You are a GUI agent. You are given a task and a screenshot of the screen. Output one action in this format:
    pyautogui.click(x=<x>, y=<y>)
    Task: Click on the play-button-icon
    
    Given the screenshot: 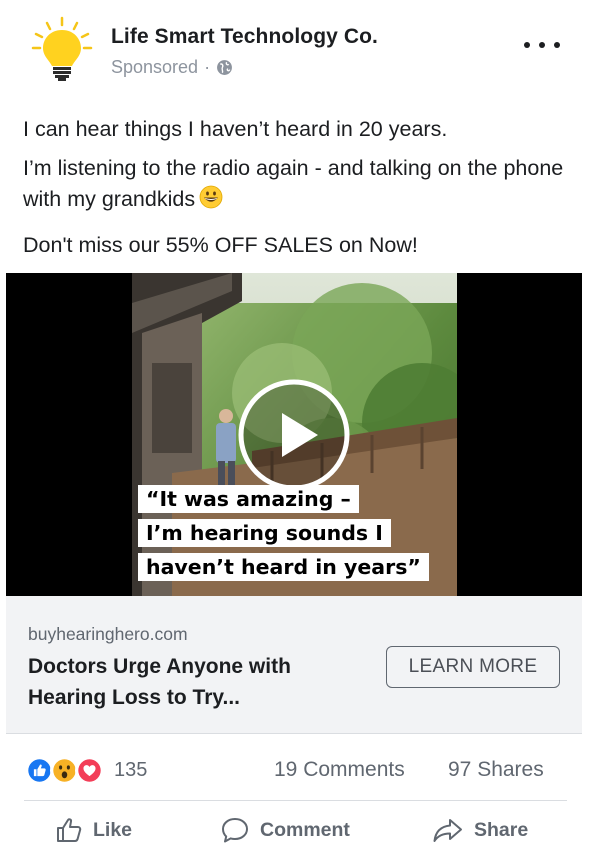 What is the action you would take?
    pyautogui.click(x=294, y=435)
    